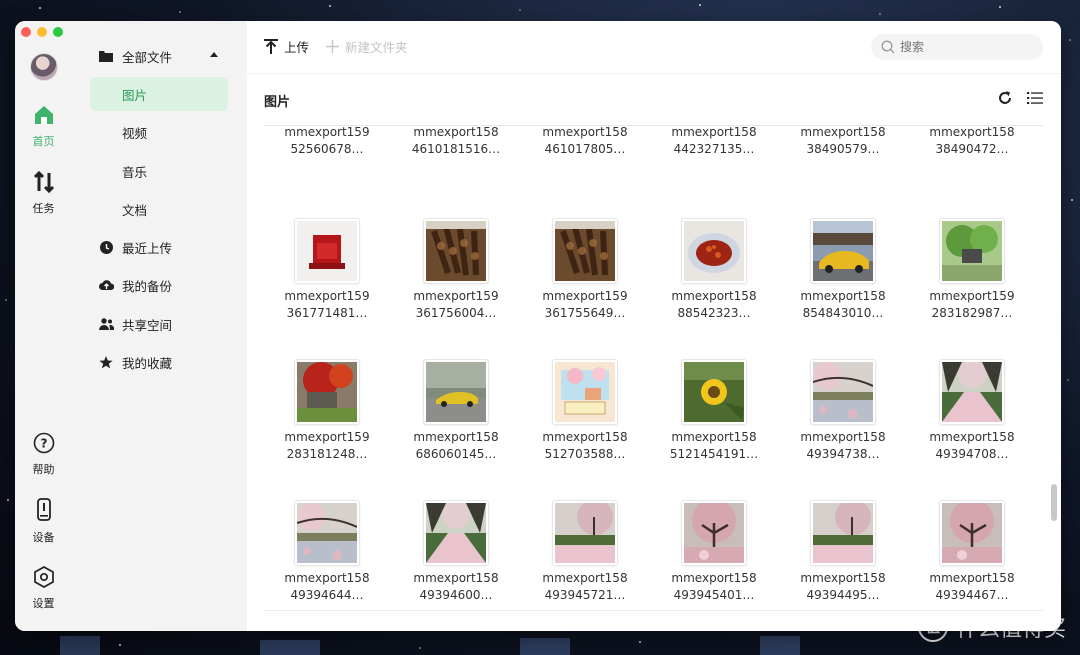 This screenshot has width=1080, height=655. What do you see at coordinates (43, 115) in the screenshot?
I see `home-icon` at bounding box center [43, 115].